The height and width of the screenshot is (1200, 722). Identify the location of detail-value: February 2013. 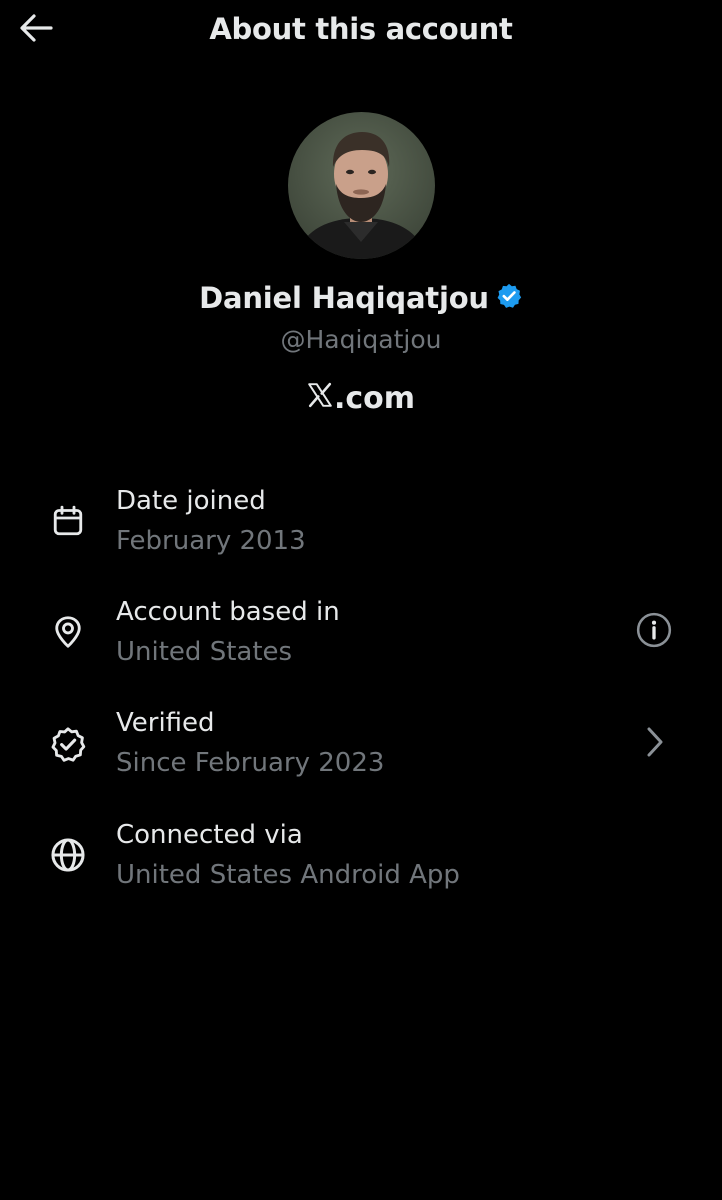
(211, 541).